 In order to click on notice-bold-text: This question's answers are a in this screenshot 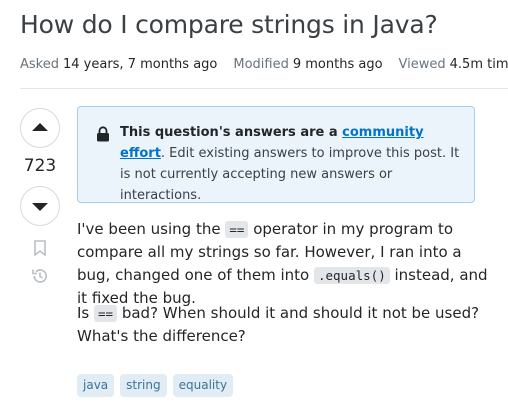, I will do `click(231, 132)`.